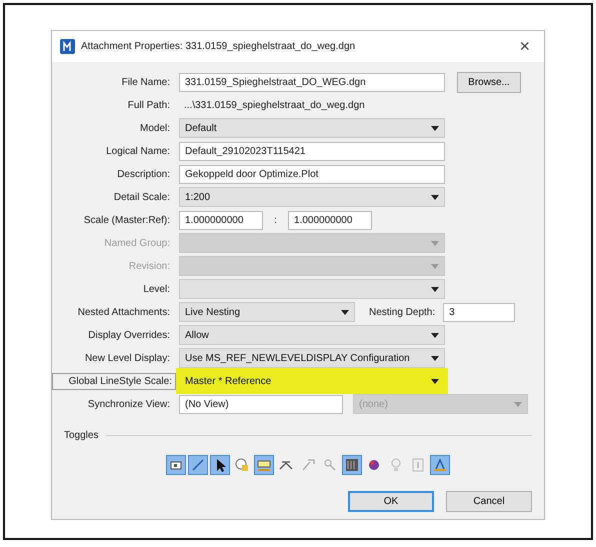  I want to click on app-logo-icon, so click(67, 46).